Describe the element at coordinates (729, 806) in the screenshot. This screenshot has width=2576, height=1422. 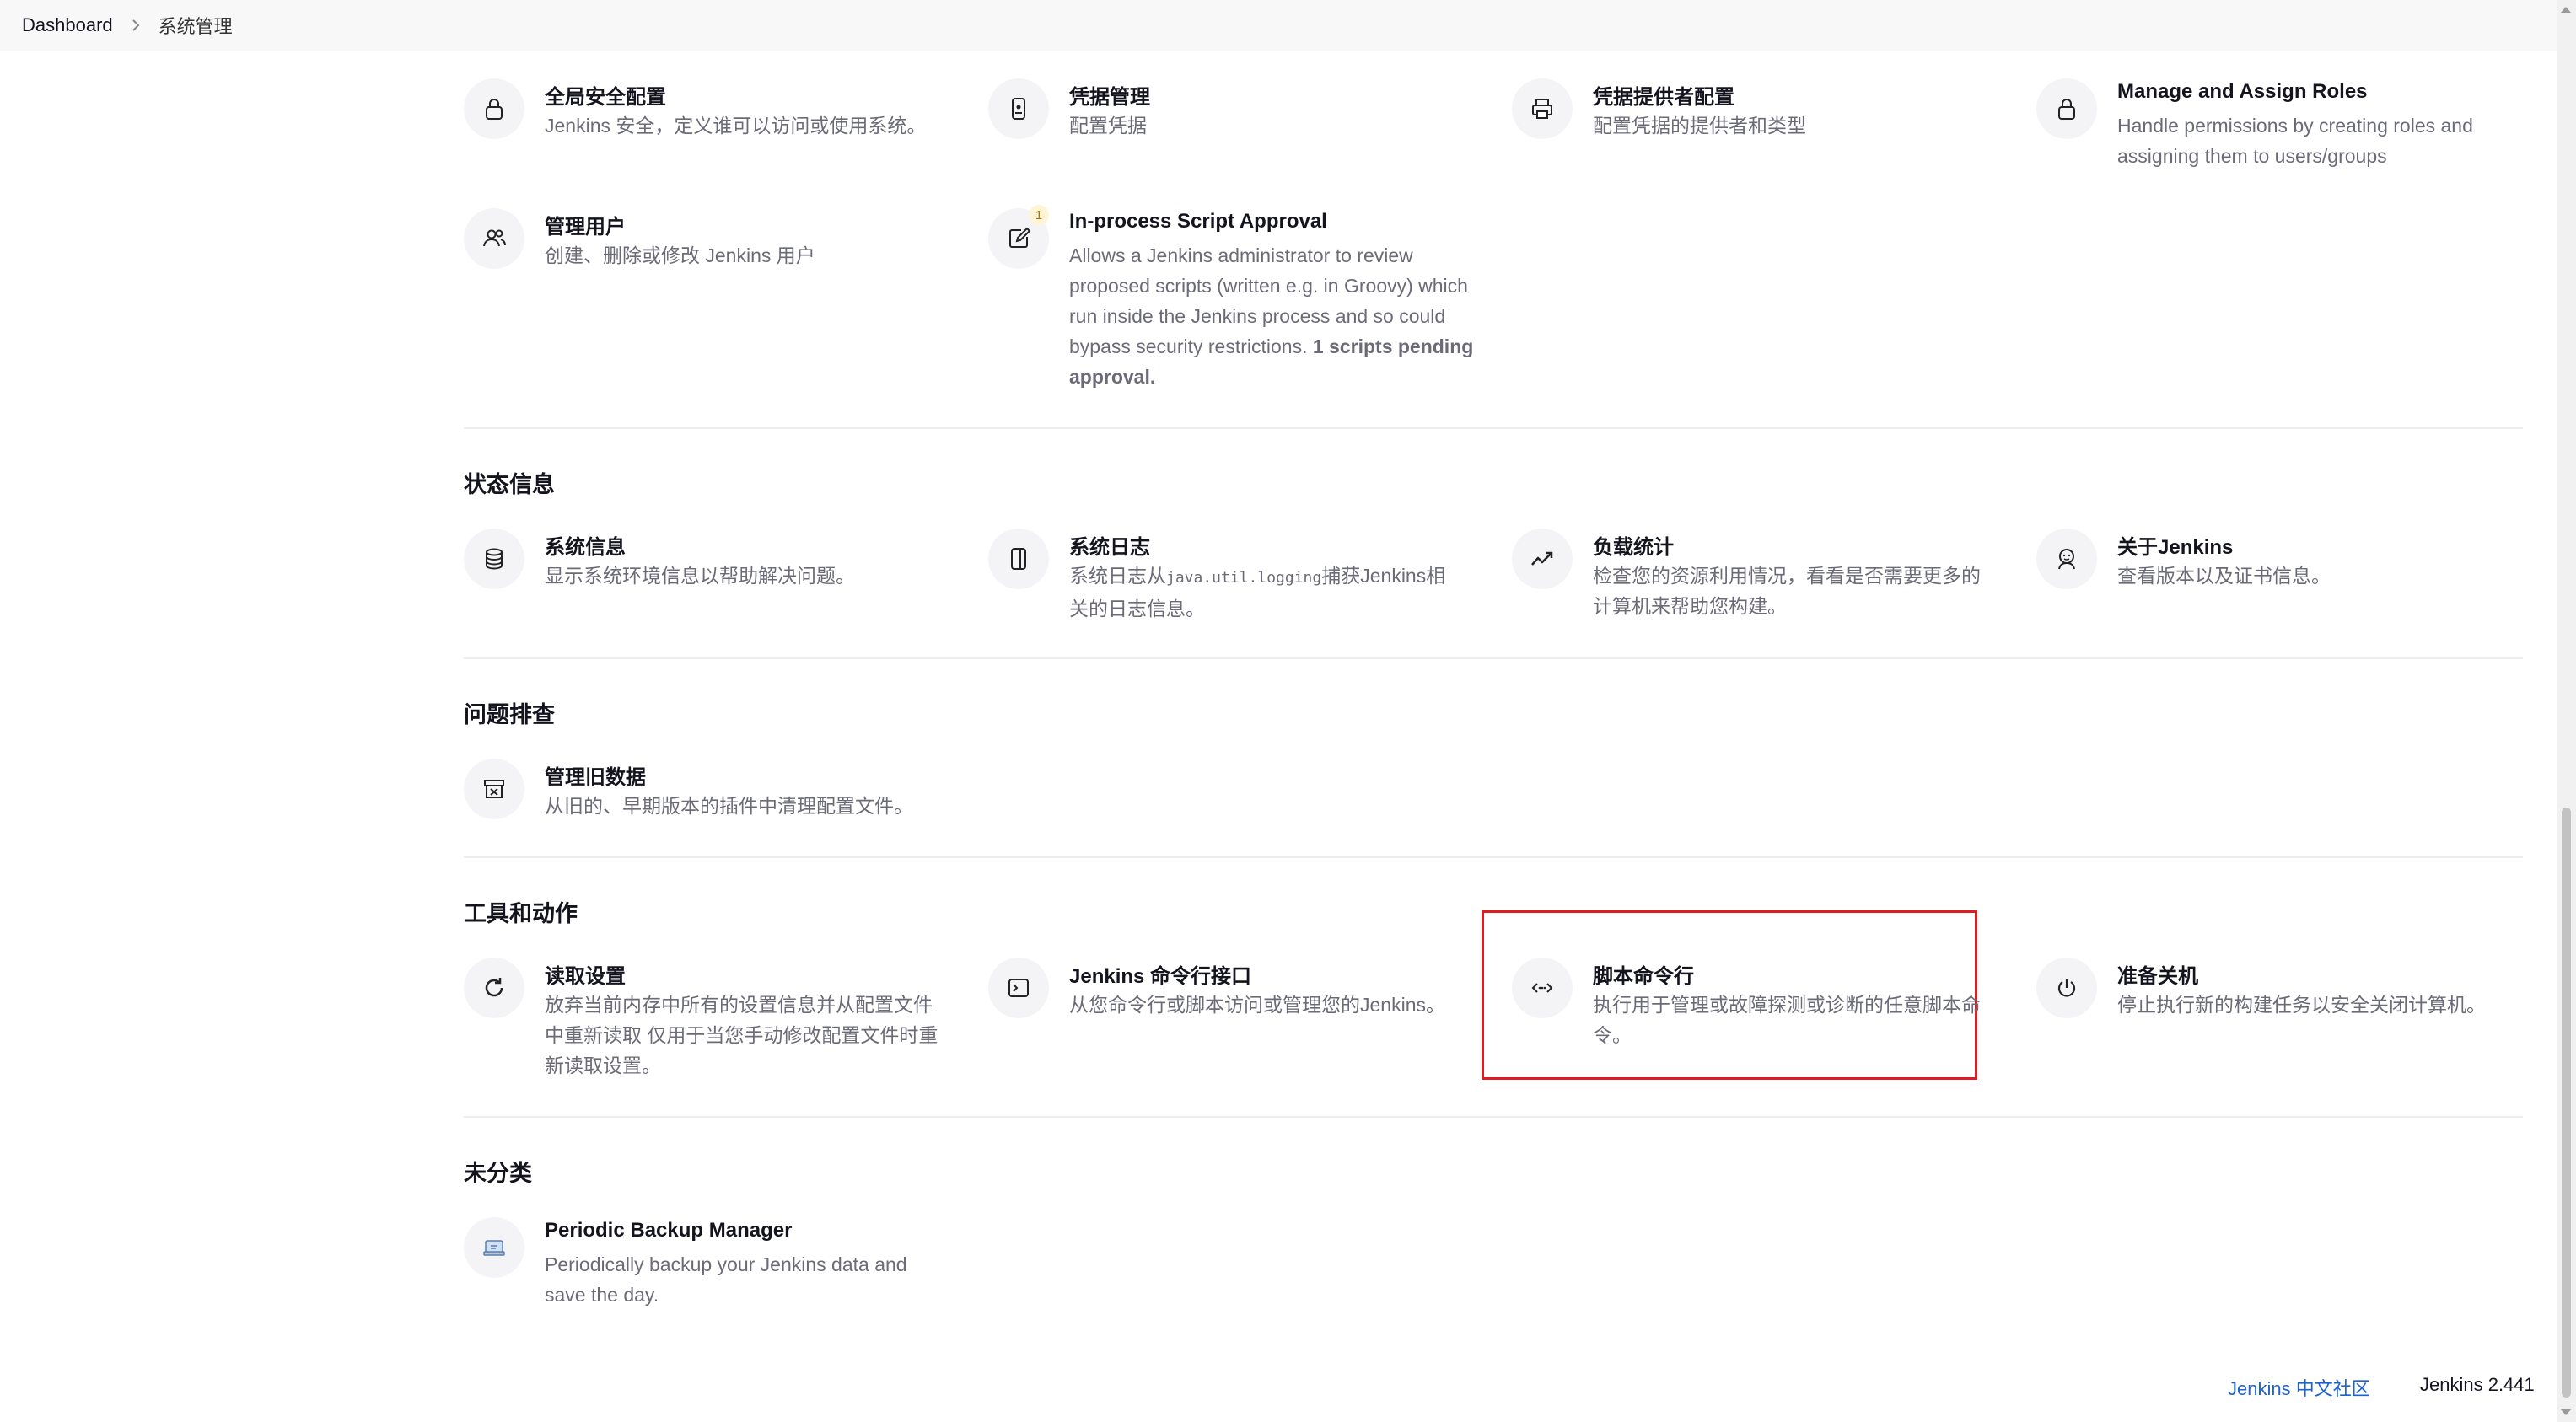
I see `item-description: 从旧的、早期版本的插件中清理配置文件。` at that location.